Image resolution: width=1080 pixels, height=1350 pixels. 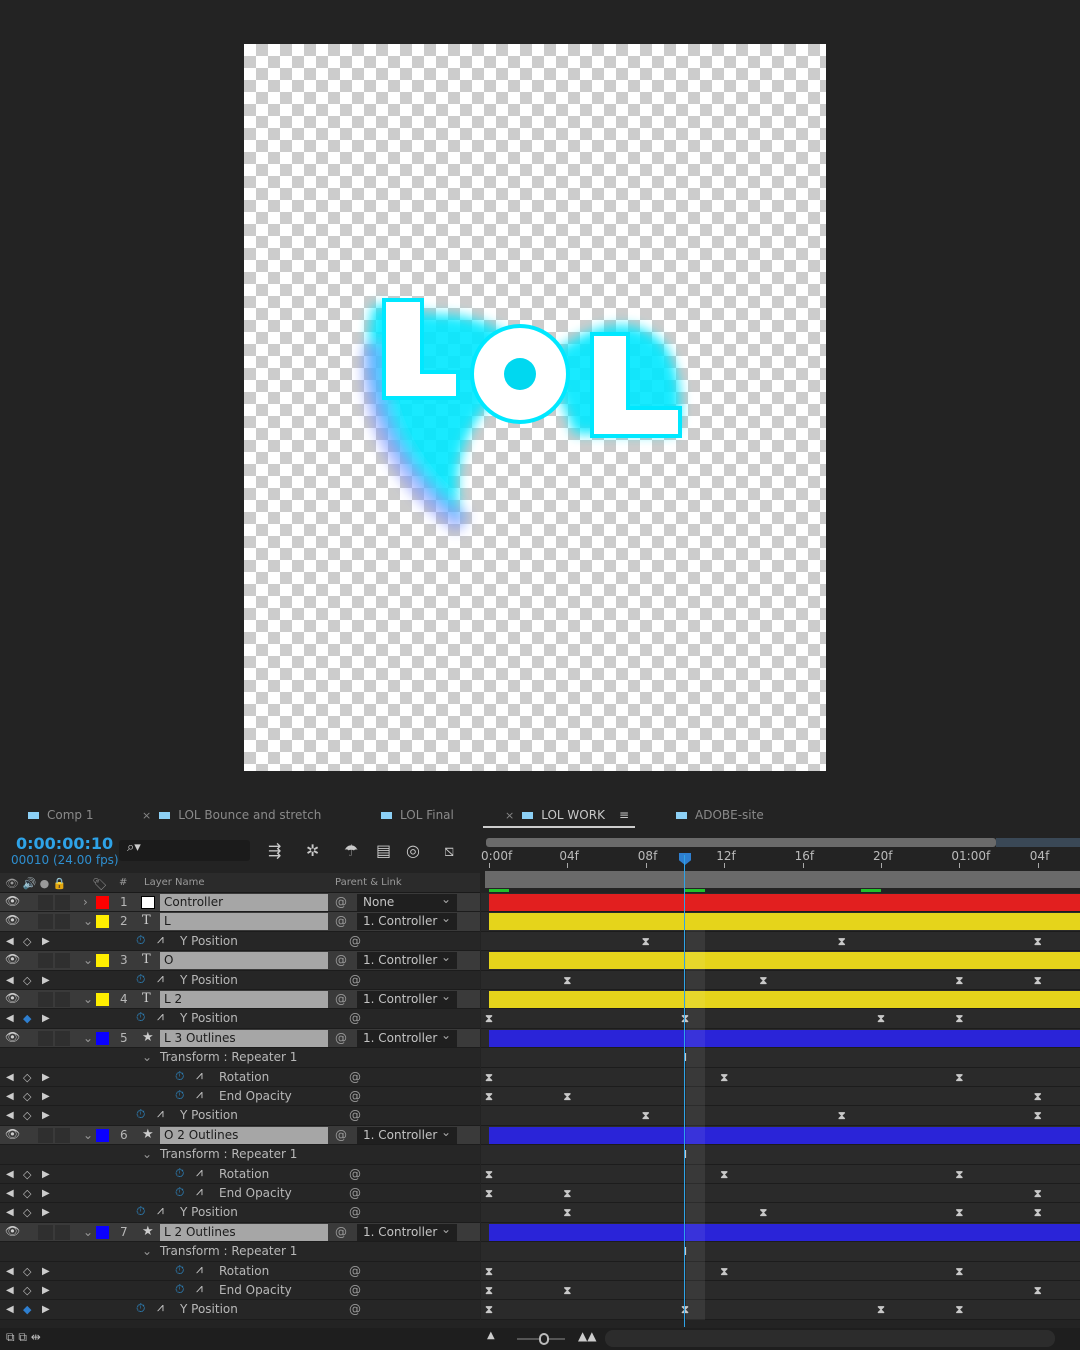 I want to click on property-row: ◀ ◇ ▶ ⏱ ⩘ End Opacity @, so click(x=240, y=1097).